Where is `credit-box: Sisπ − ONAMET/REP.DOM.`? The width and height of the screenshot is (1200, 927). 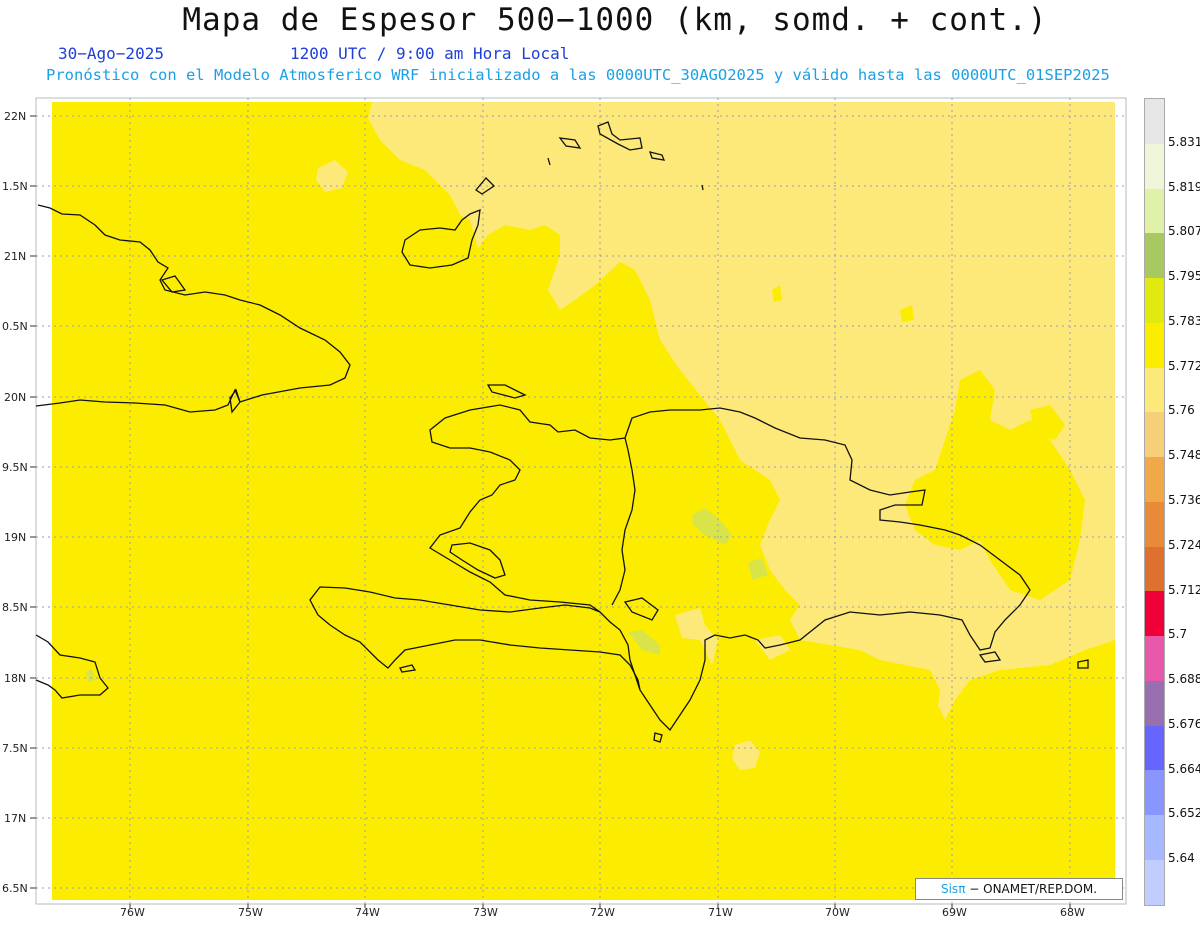
credit-box: Sisπ − ONAMET/REP.DOM. is located at coordinates (1019, 889).